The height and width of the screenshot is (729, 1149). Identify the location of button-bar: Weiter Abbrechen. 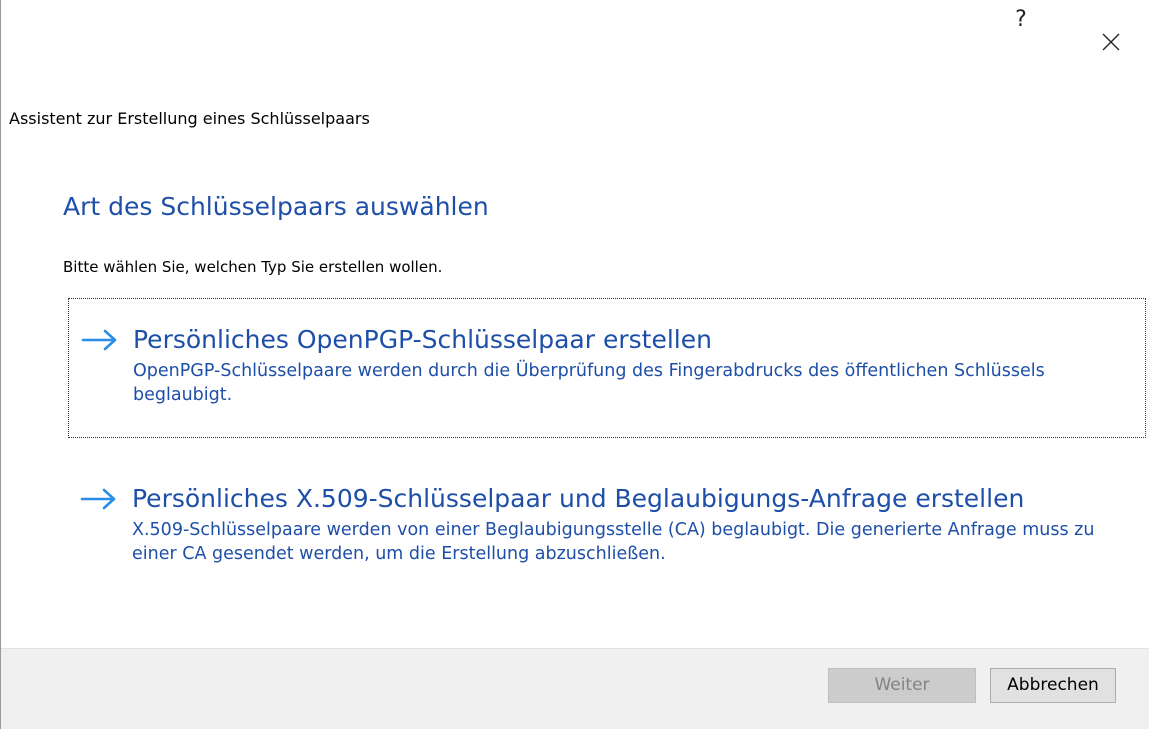
(575, 688).